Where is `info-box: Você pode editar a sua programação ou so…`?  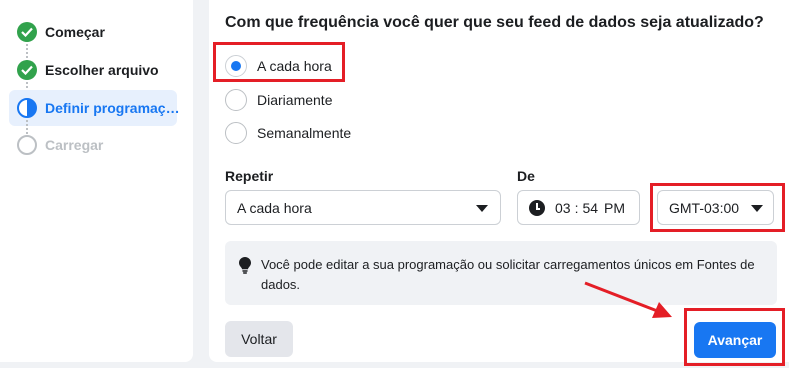 info-box: Você pode editar a sua programação ou so… is located at coordinates (501, 273).